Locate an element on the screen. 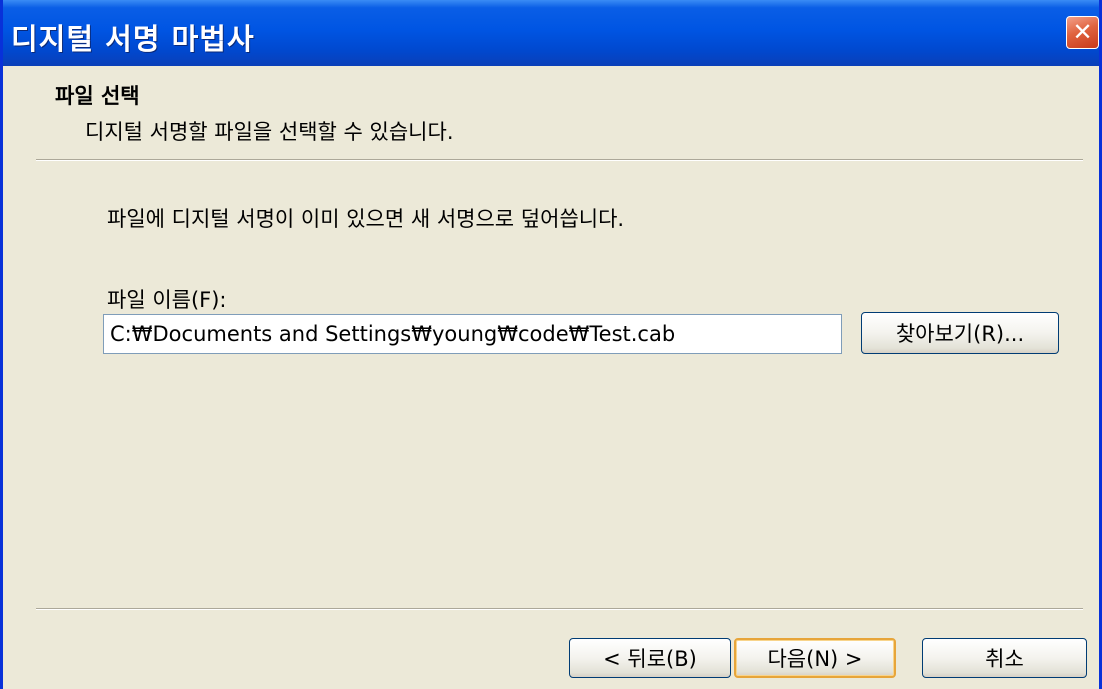 Image resolution: width=1102 pixels, height=689 pixels. close-icon: ✕ is located at coordinates (1082, 32).